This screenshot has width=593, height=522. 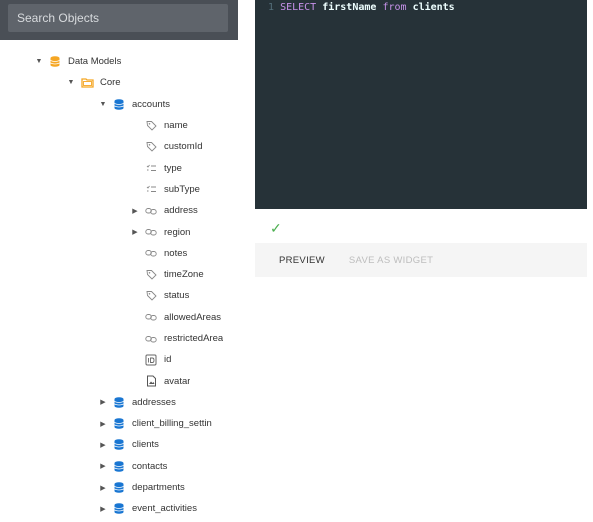 What do you see at coordinates (119, 274) in the screenshot?
I see `tree-item: timeZone` at bounding box center [119, 274].